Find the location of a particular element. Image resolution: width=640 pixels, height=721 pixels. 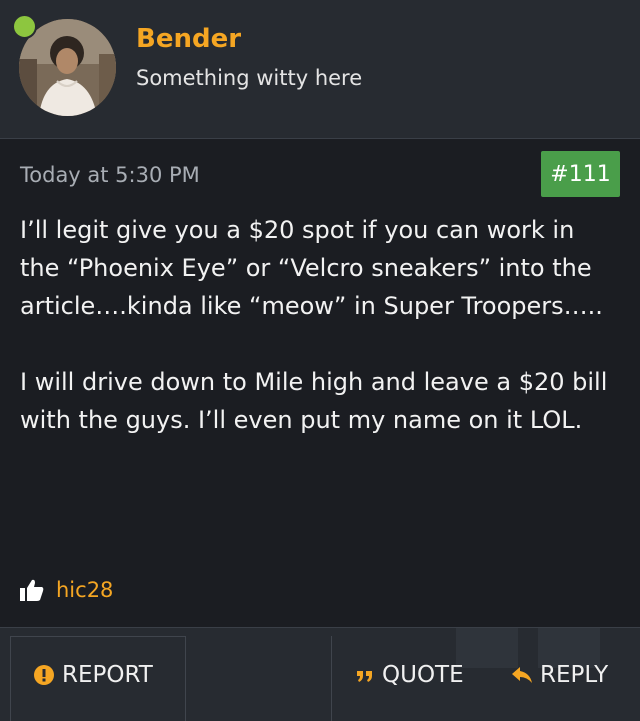

post-actions-bar: REPORT QUOTE REPLY is located at coordinates (320, 674).